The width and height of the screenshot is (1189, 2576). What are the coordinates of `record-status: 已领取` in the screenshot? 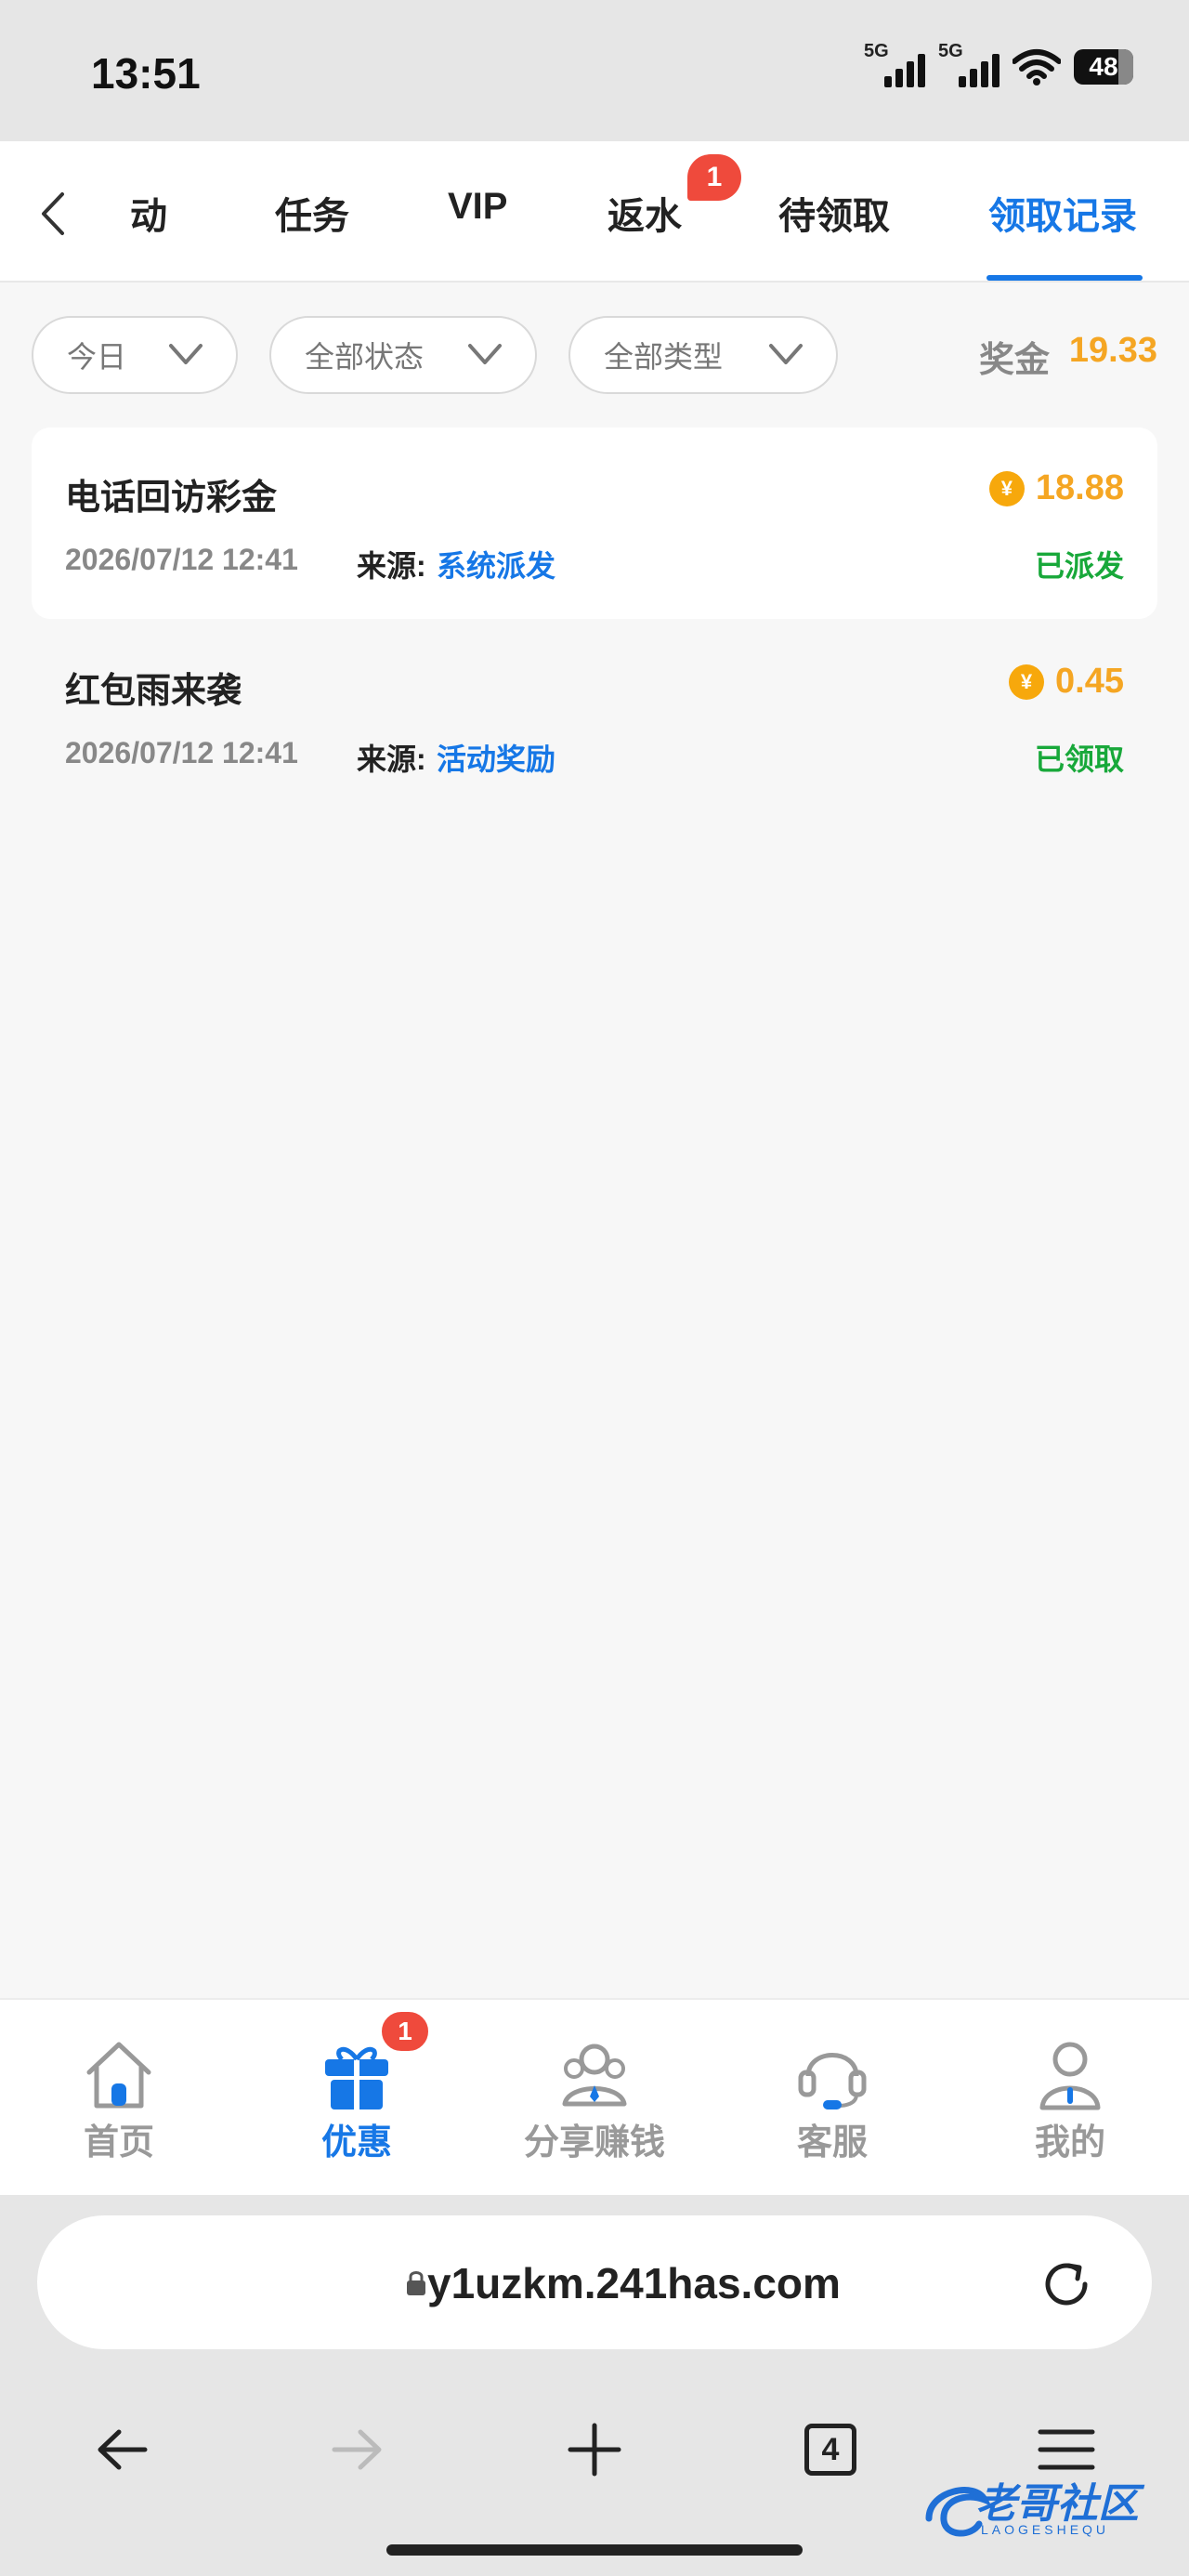 It's located at (1079, 759).